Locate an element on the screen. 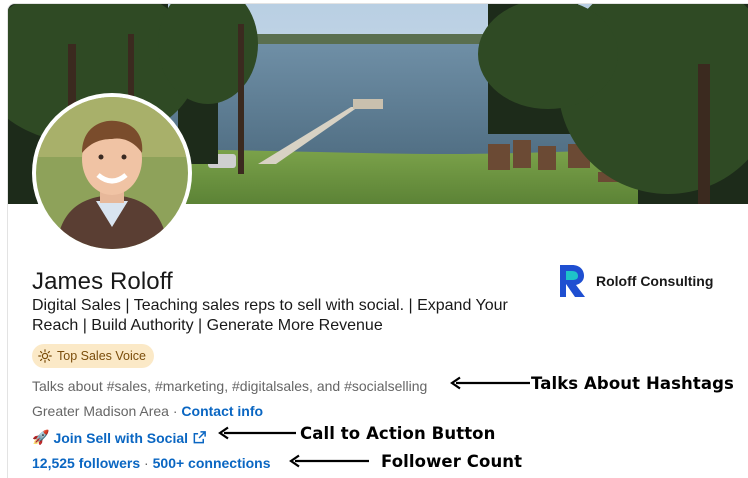 This screenshot has height=478, width=748. cta-arrow is located at coordinates (257, 433).